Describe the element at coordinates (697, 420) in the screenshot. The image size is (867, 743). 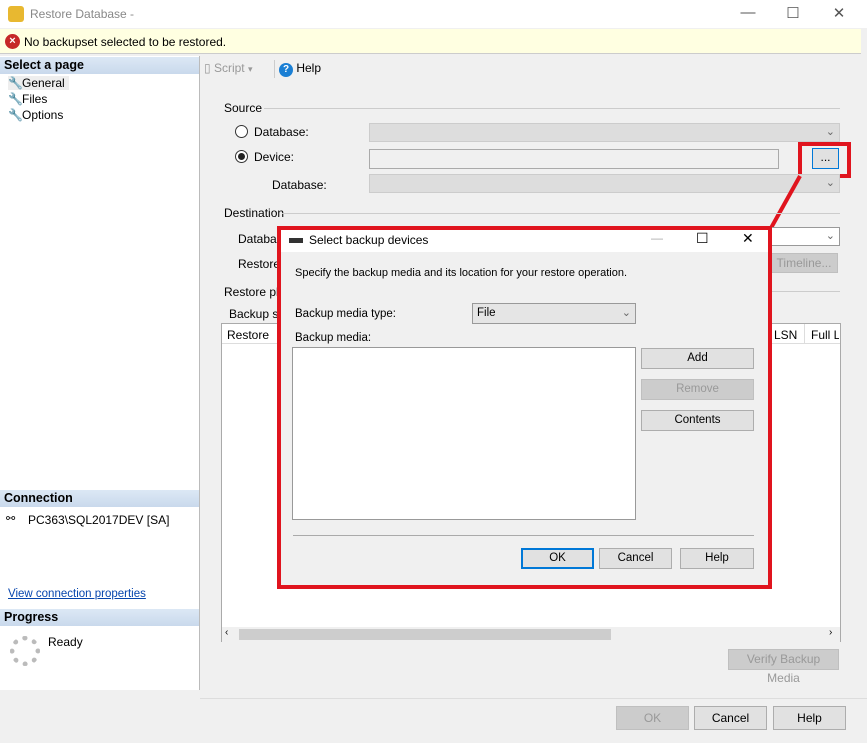
I see `contents-button: Contents` at that location.